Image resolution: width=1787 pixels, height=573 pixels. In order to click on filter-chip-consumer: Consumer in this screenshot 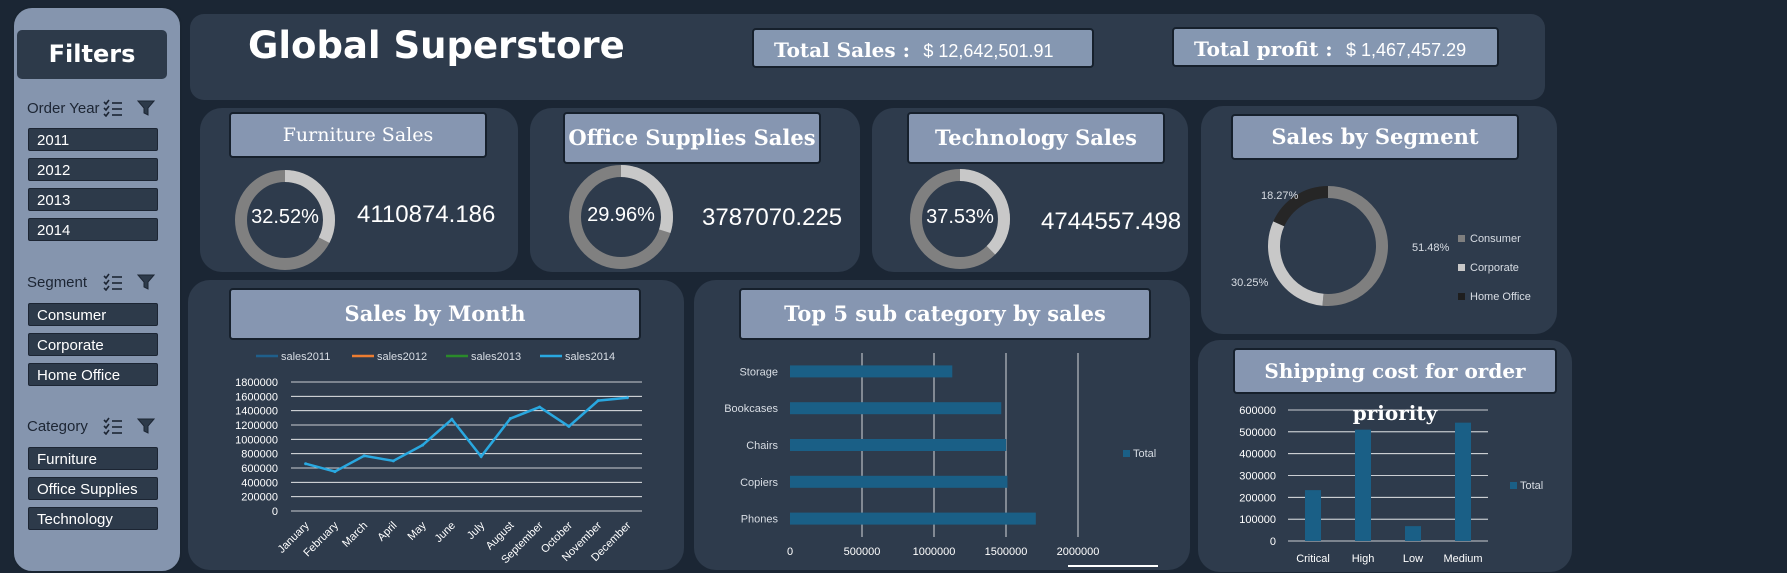, I will do `click(93, 314)`.